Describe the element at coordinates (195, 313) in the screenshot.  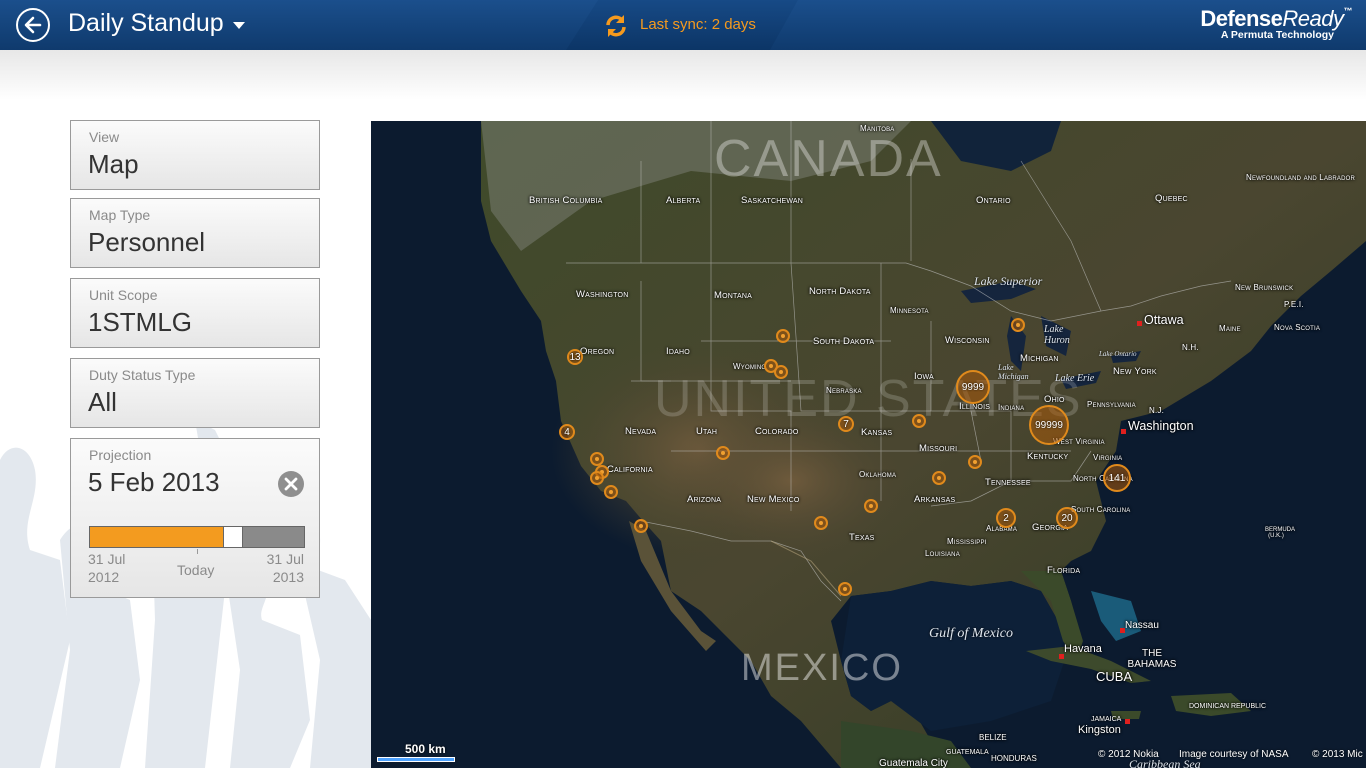
I see `unit-scope-selector: Unit Scope 1STMLG` at that location.